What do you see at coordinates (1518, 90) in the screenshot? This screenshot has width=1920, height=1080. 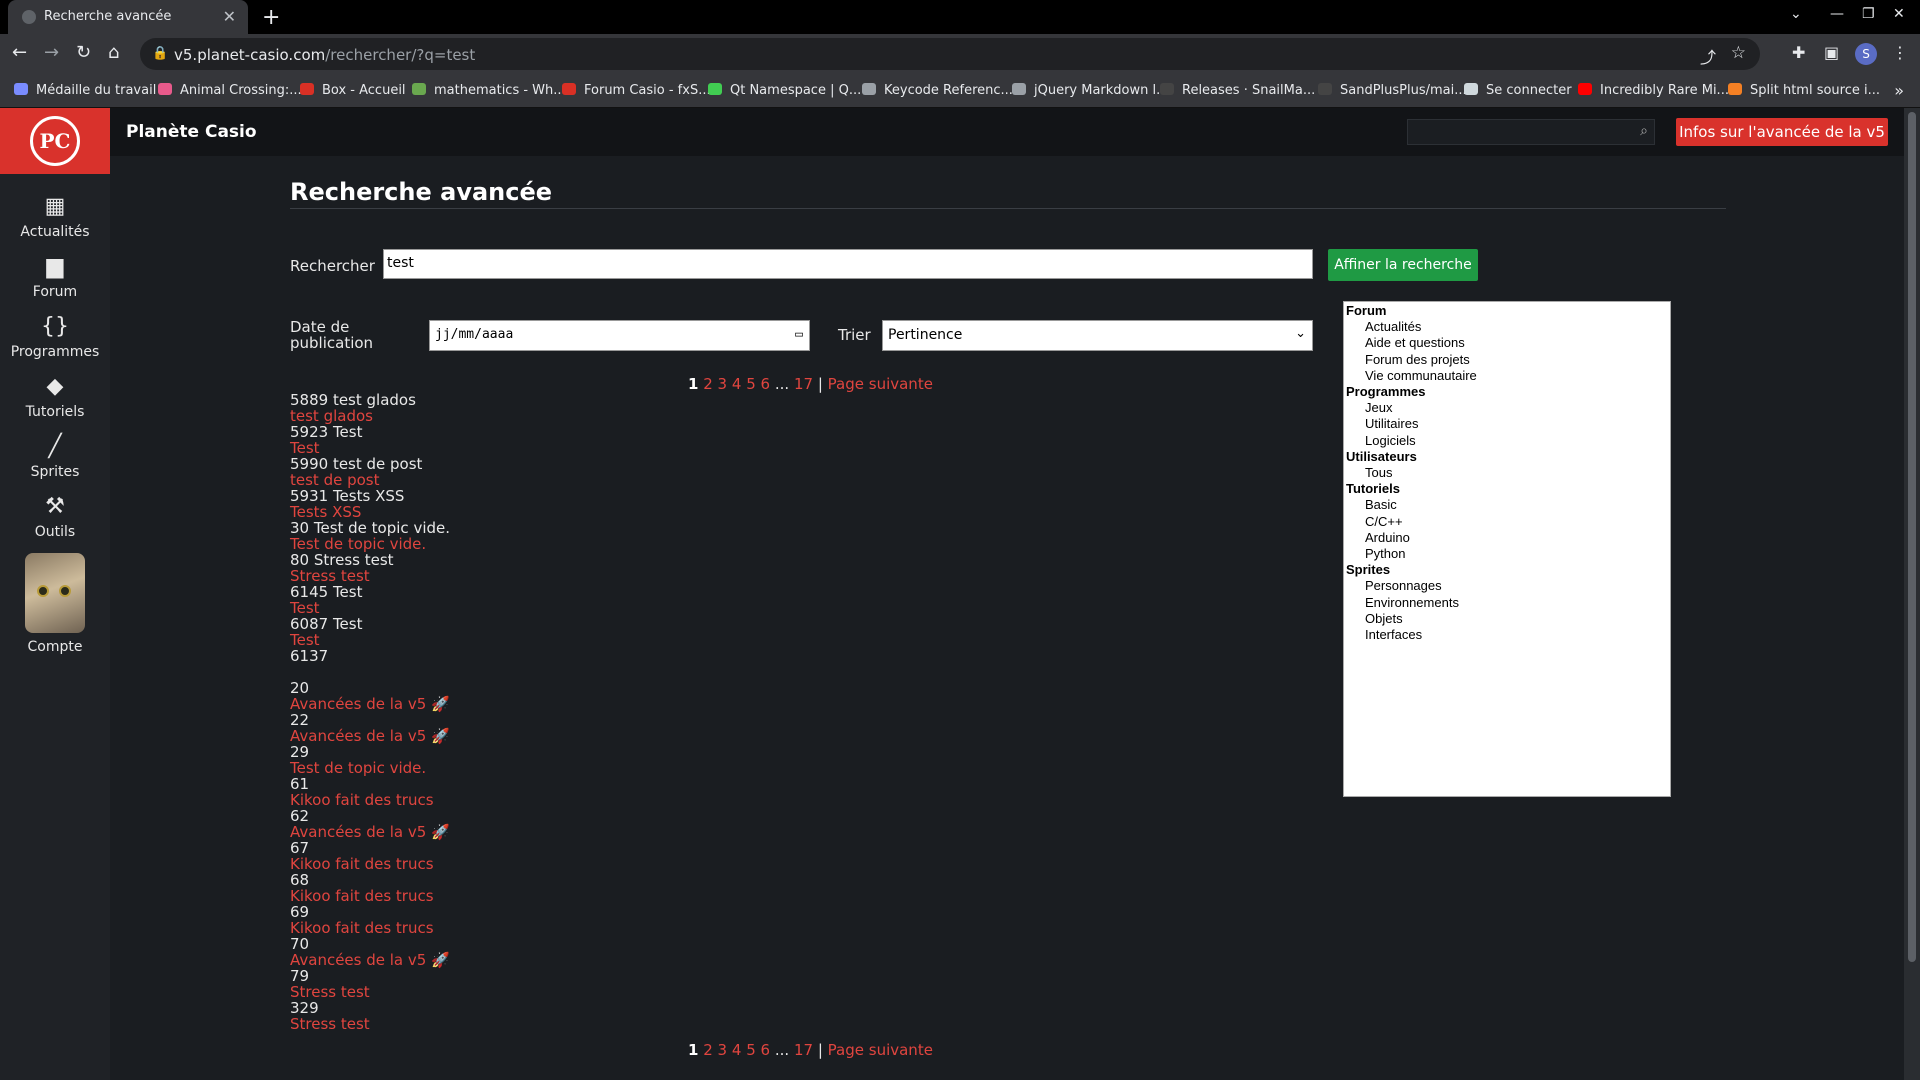 I see `bookmark-item: Se connecter` at bounding box center [1518, 90].